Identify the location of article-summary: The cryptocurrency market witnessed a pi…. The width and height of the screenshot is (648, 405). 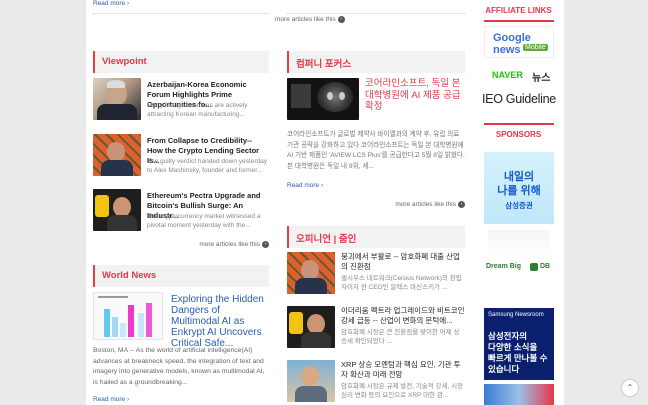
(204, 221).